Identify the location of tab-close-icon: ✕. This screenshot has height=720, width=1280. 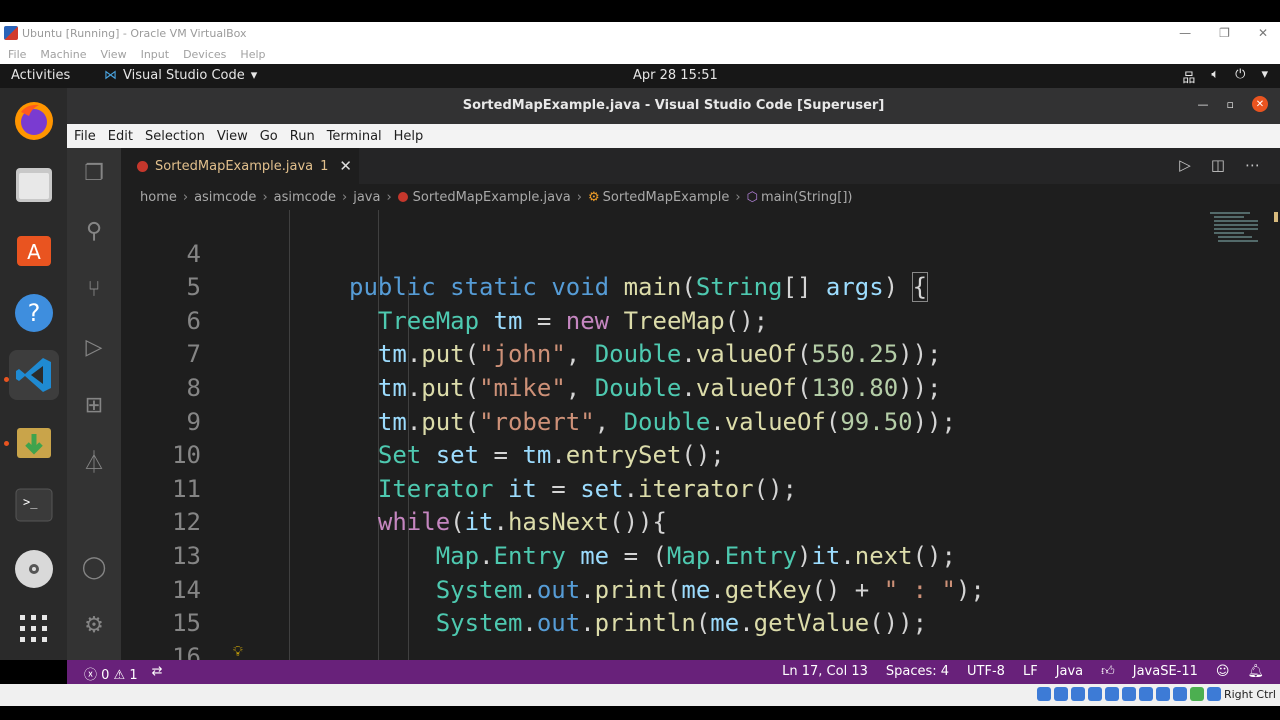
(345, 166).